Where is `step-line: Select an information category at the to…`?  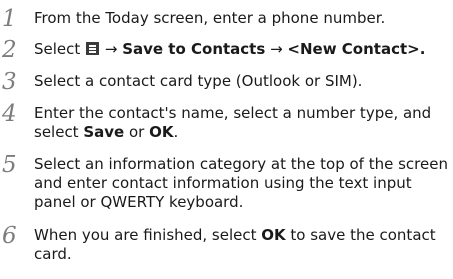 step-line: Select an information category at the to… is located at coordinates (241, 164).